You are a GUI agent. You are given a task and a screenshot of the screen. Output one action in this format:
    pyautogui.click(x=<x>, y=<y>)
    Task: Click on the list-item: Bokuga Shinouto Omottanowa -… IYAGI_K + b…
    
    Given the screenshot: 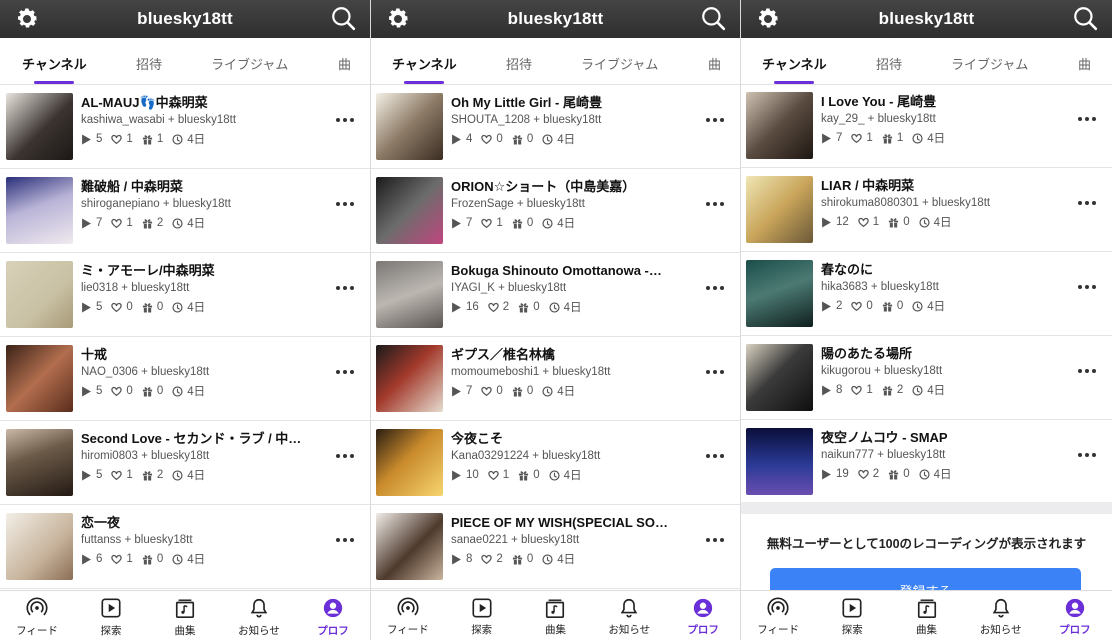 What is the action you would take?
    pyautogui.click(x=555, y=295)
    